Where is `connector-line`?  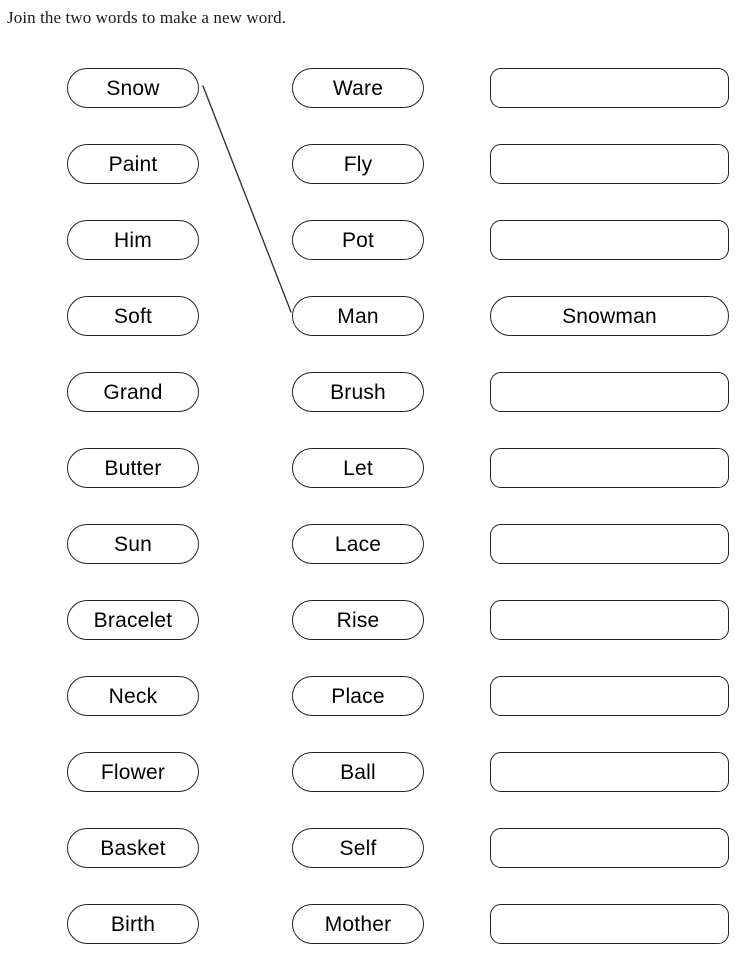
connector-line is located at coordinates (247, 199).